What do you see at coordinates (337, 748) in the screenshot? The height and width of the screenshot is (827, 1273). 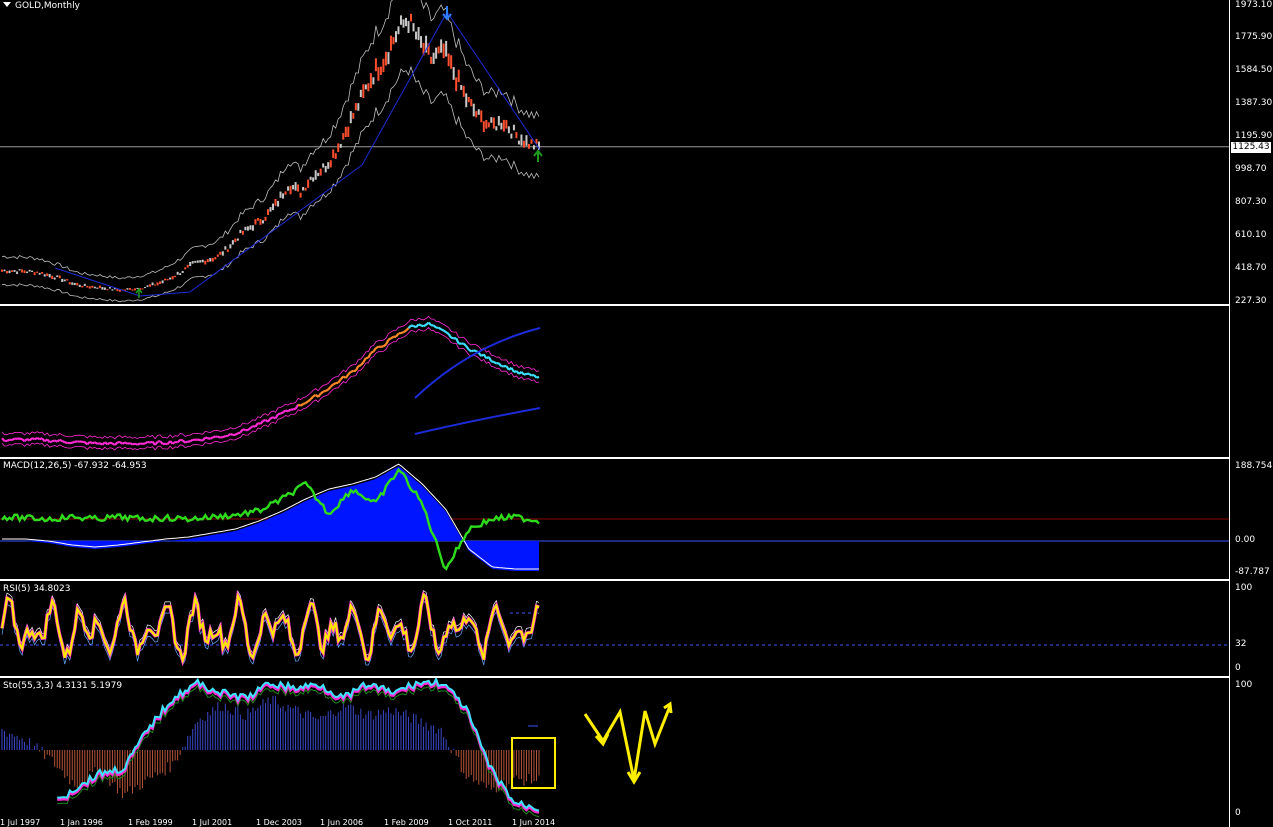 I see `sto-chart` at bounding box center [337, 748].